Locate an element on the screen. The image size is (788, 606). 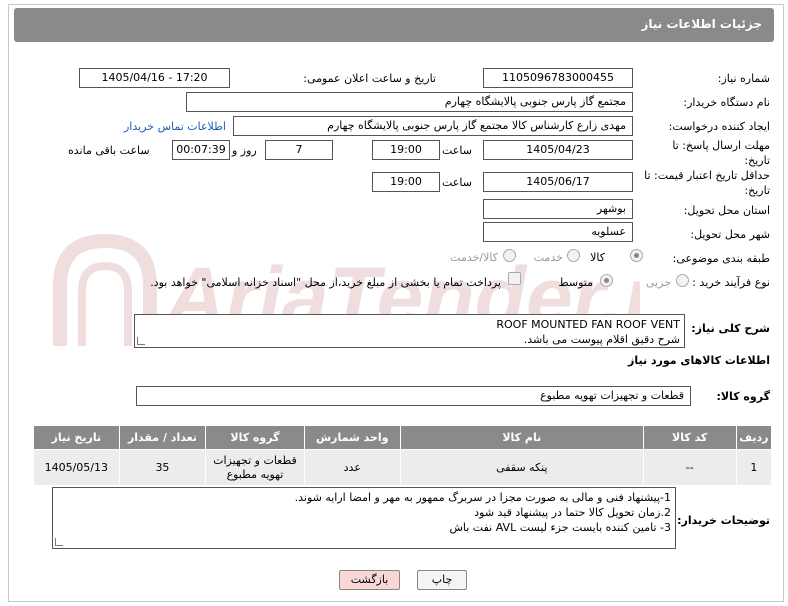
announce-field: 1405/04/16 - 17:20 is located at coordinates (154, 78).